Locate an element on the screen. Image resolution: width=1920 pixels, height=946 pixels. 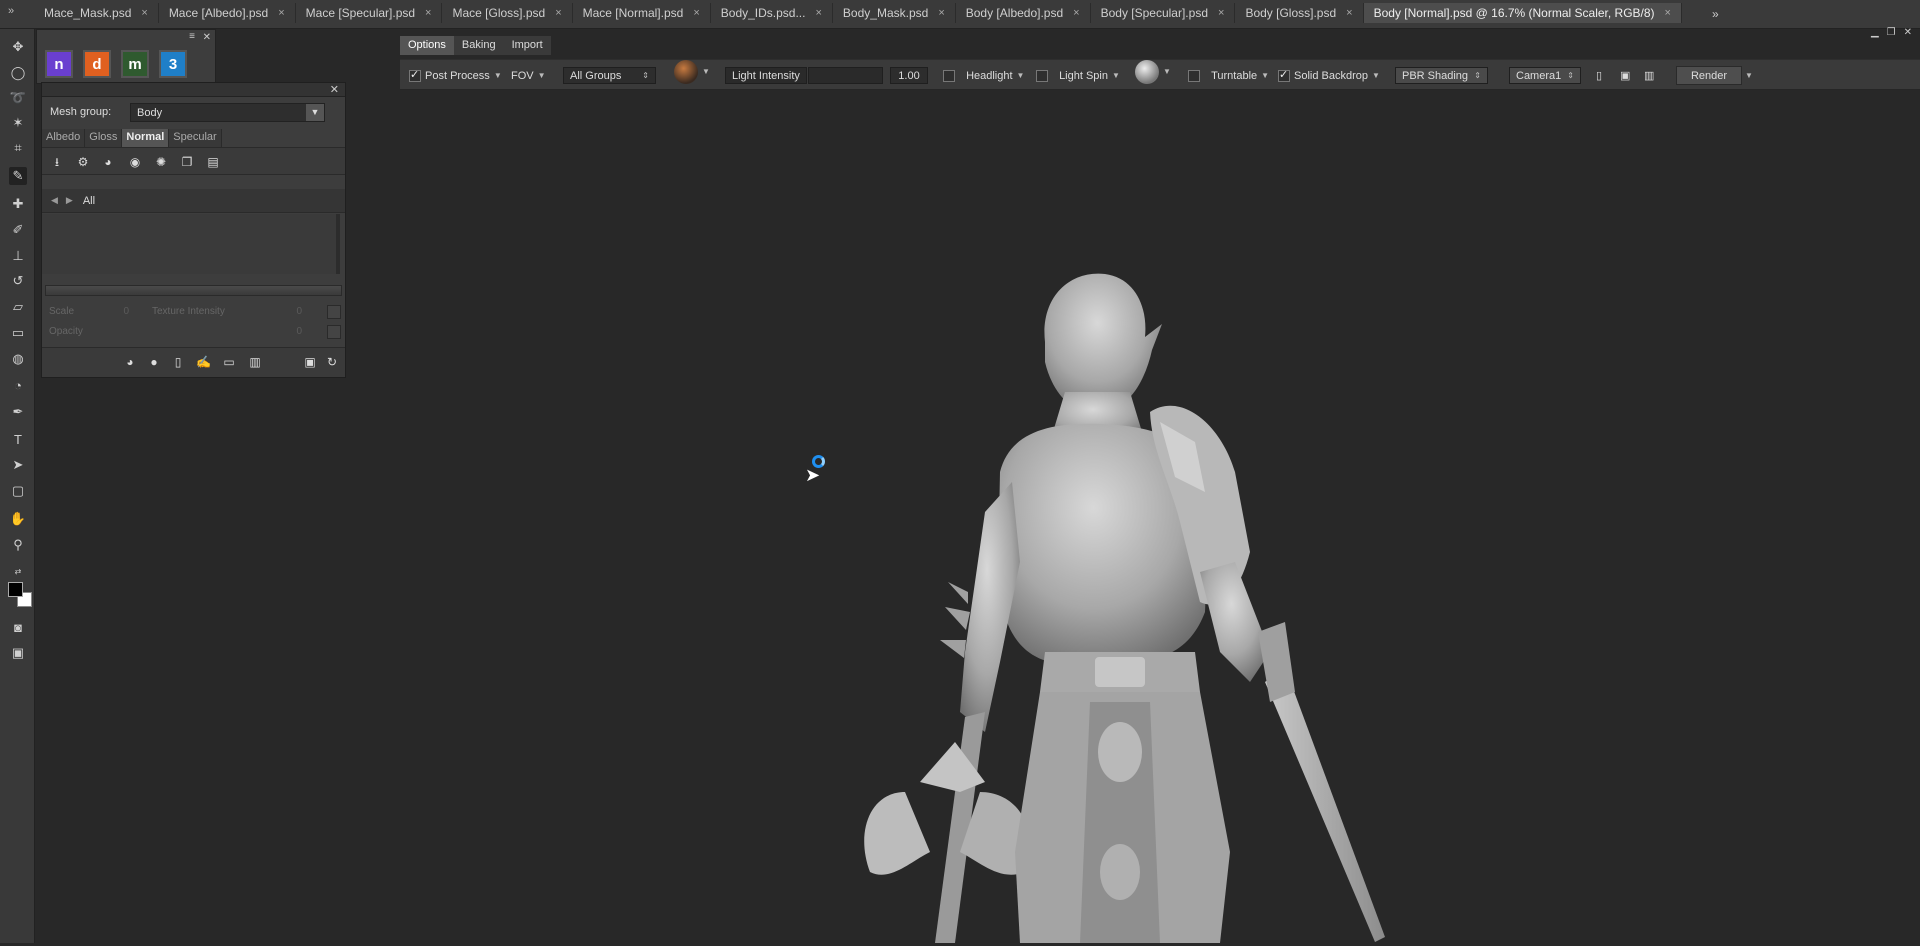
headlight-toggle: Headlight ▼ is located at coordinates (983, 75).